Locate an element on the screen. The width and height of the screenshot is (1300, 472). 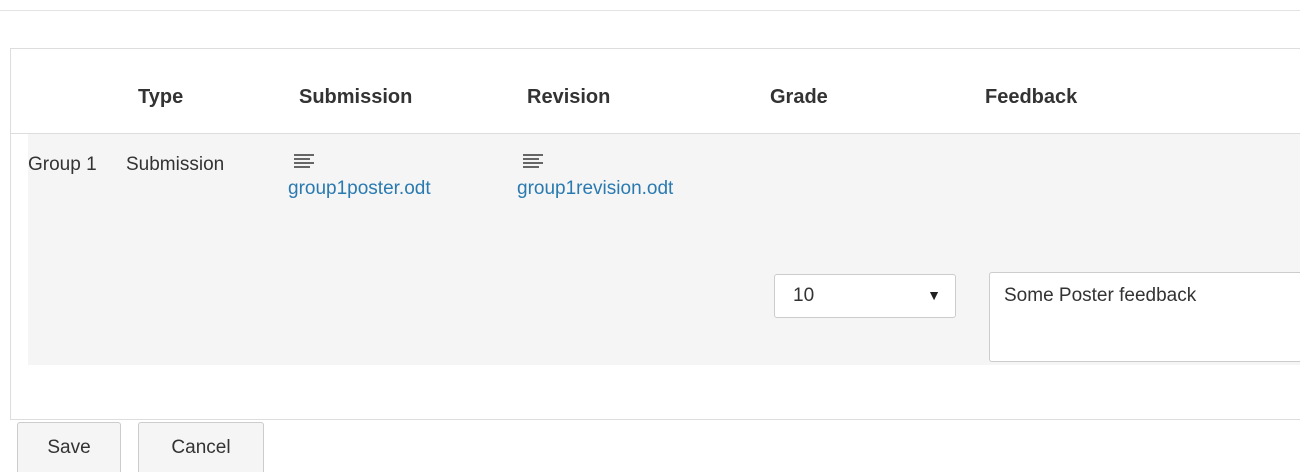
header-feedback: Feedback is located at coordinates (1031, 97).